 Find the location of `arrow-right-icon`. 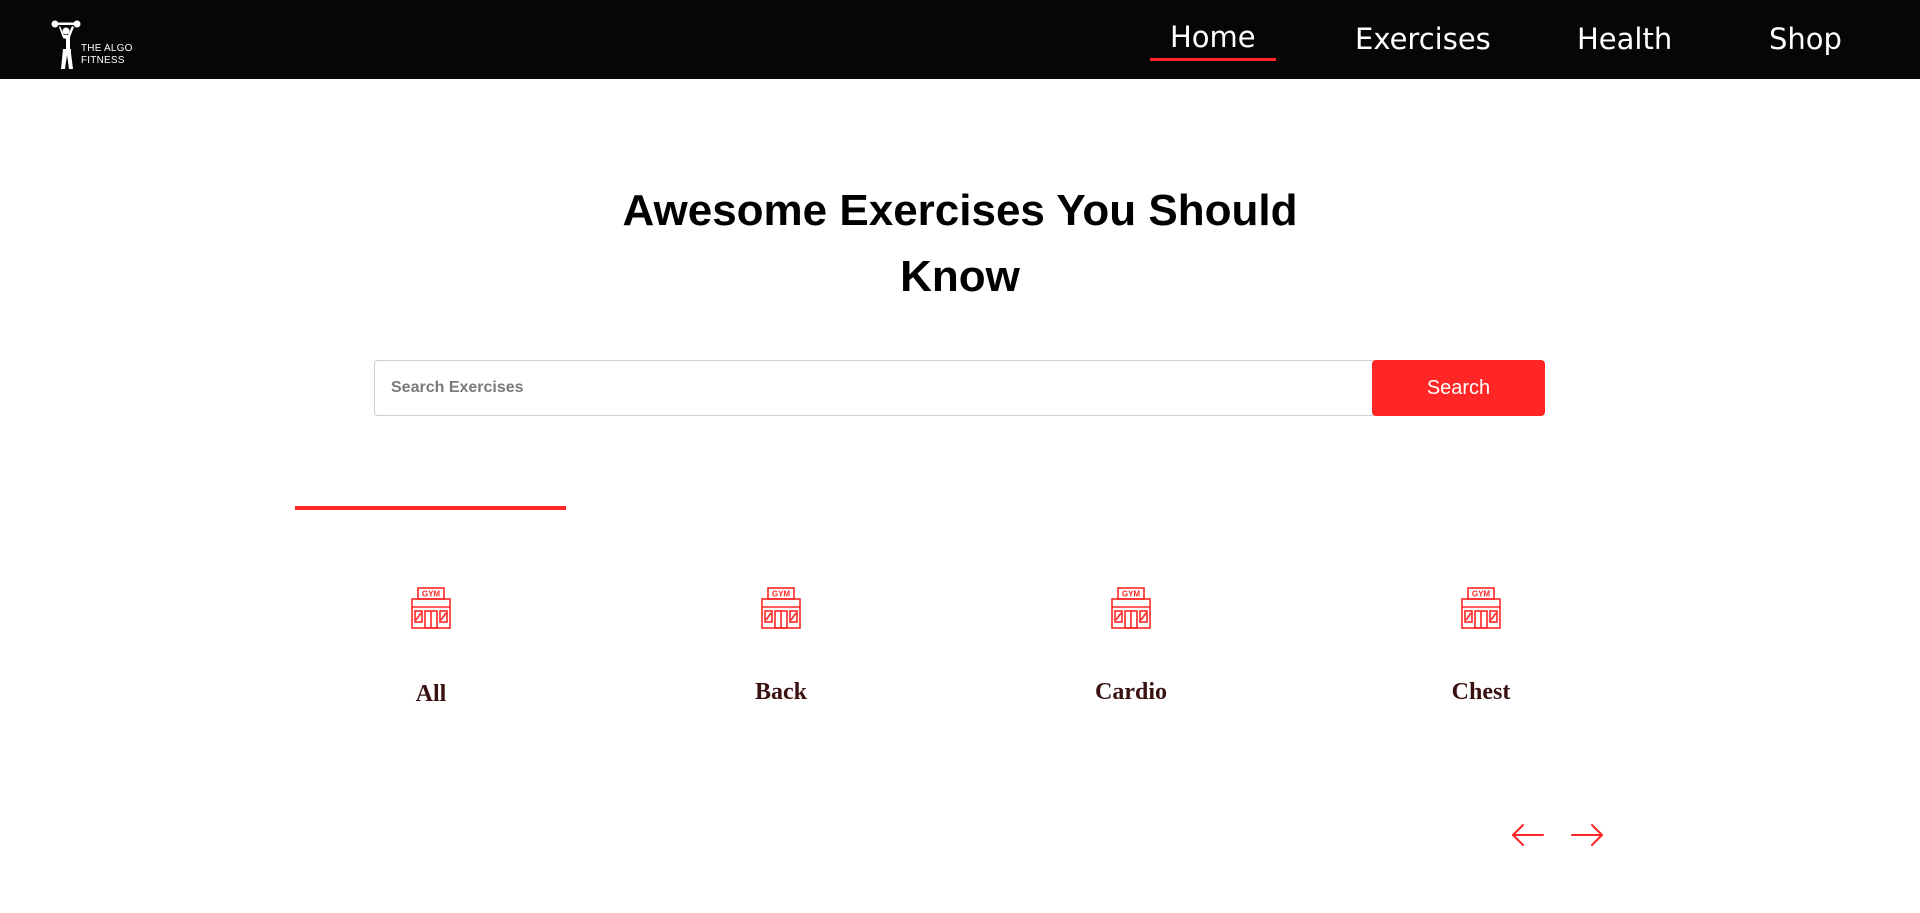

arrow-right-icon is located at coordinates (1587, 835).